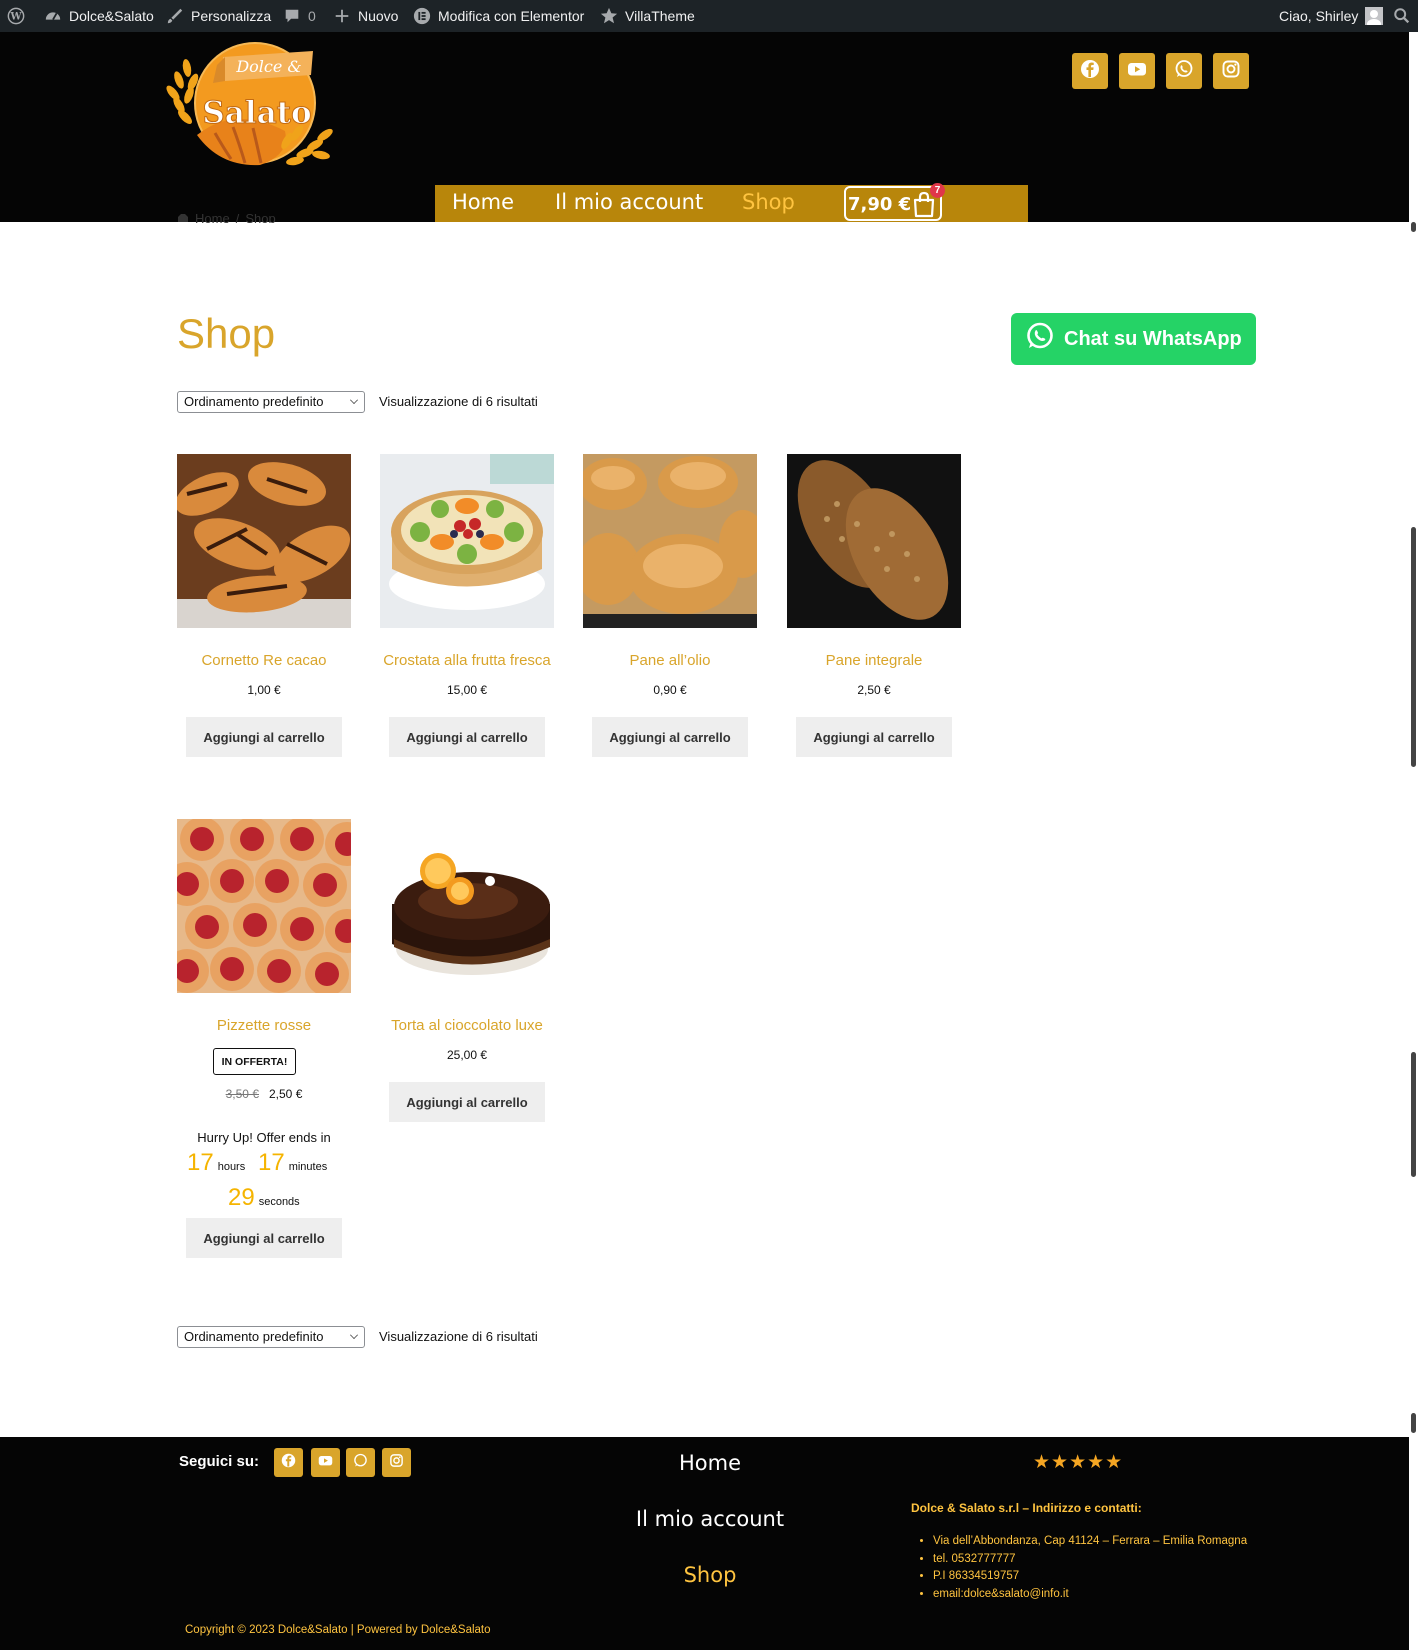  I want to click on logo-text-top: Dolce &, so click(268, 66).